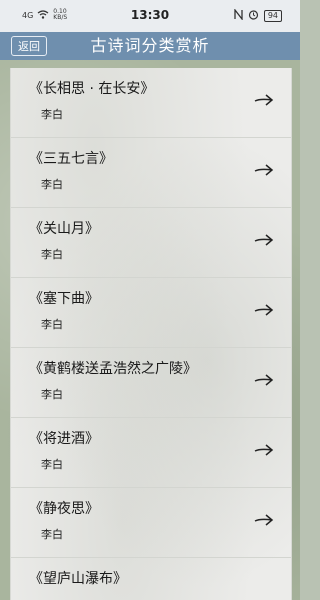  Describe the element at coordinates (150, 16) in the screenshot. I see `status-bar: 4G 0.10 KB/S 13:30 94` at that location.